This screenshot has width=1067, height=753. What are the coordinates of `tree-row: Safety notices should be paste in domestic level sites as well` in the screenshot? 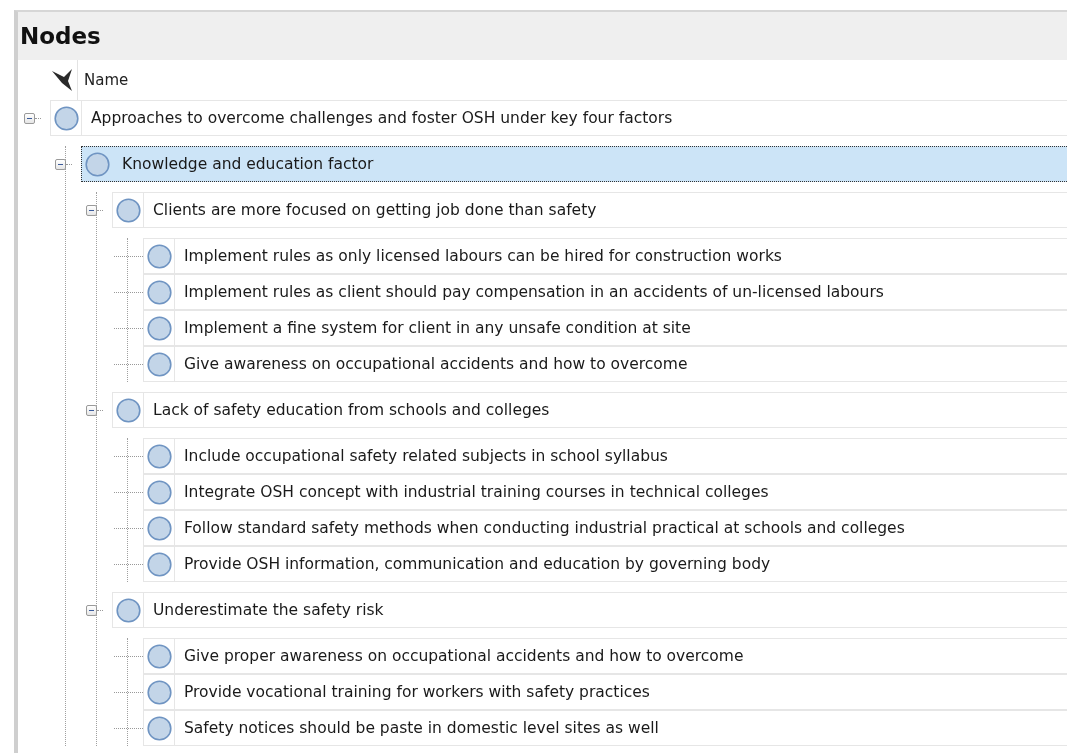 It's located at (605, 728).